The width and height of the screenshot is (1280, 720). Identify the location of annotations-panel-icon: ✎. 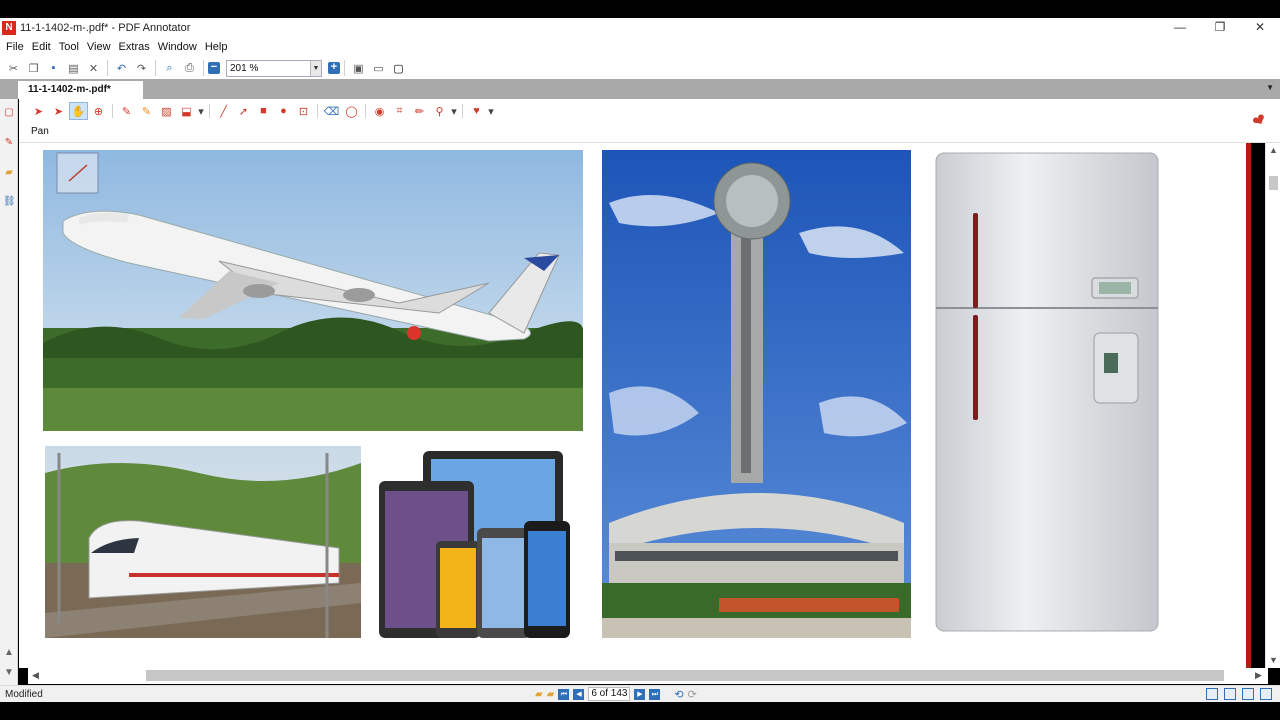
(9, 143).